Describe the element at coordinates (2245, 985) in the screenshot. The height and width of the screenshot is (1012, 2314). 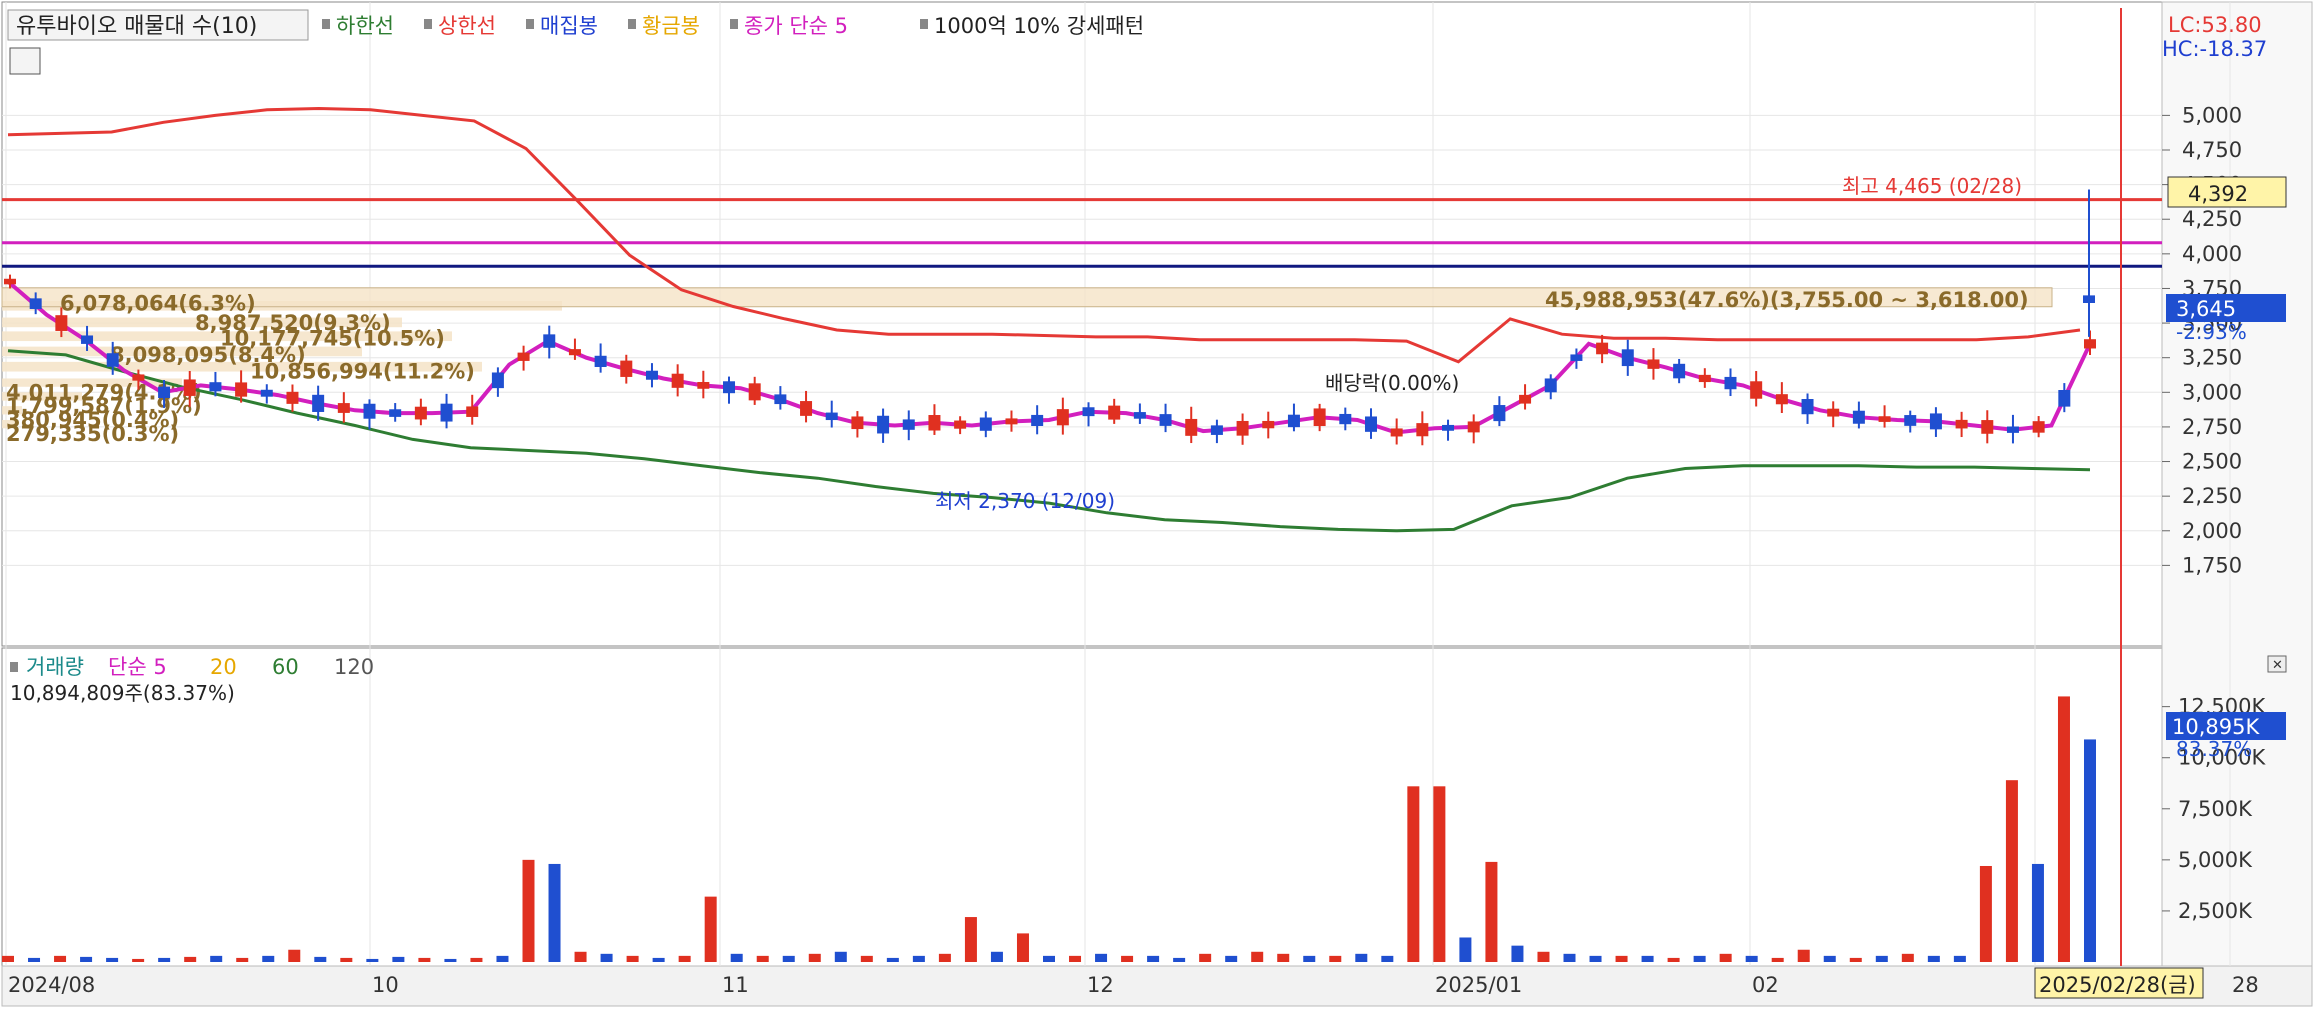
I see `x-tick-label: 28` at that location.